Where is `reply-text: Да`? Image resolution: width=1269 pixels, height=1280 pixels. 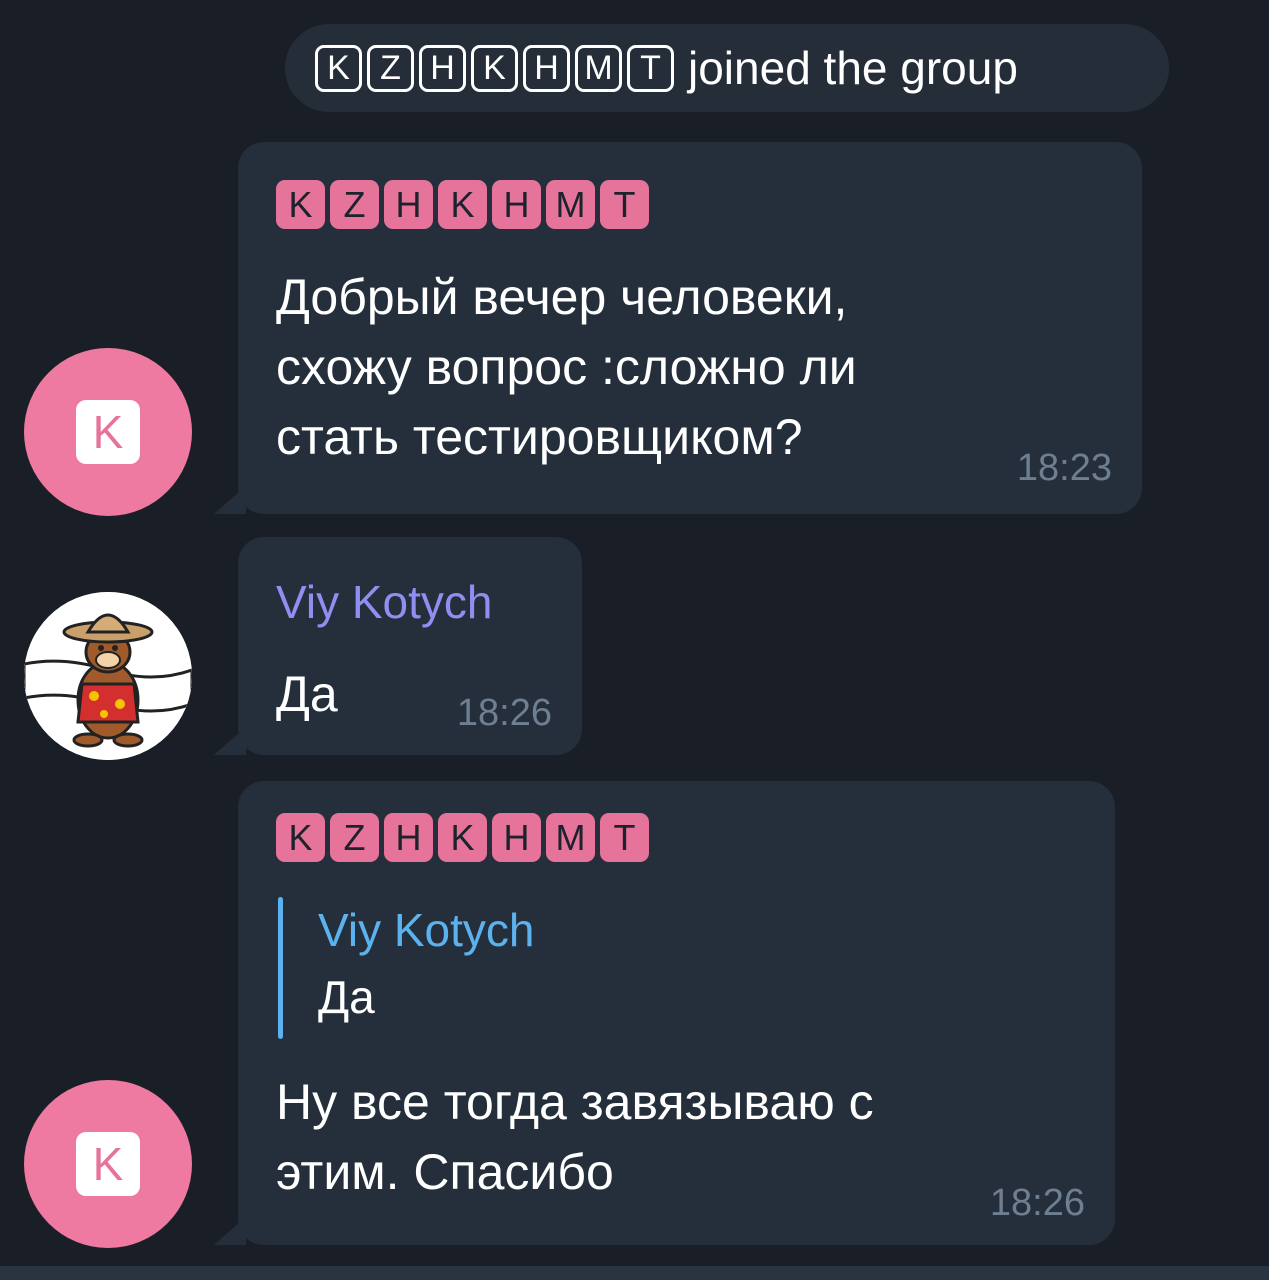 reply-text: Да is located at coordinates (346, 997).